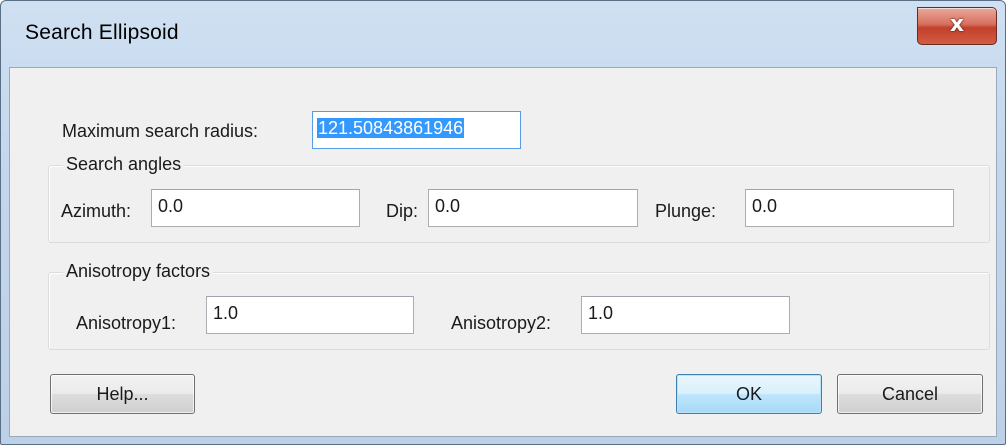  I want to click on window-title: Search Ellipsoid, so click(102, 32).